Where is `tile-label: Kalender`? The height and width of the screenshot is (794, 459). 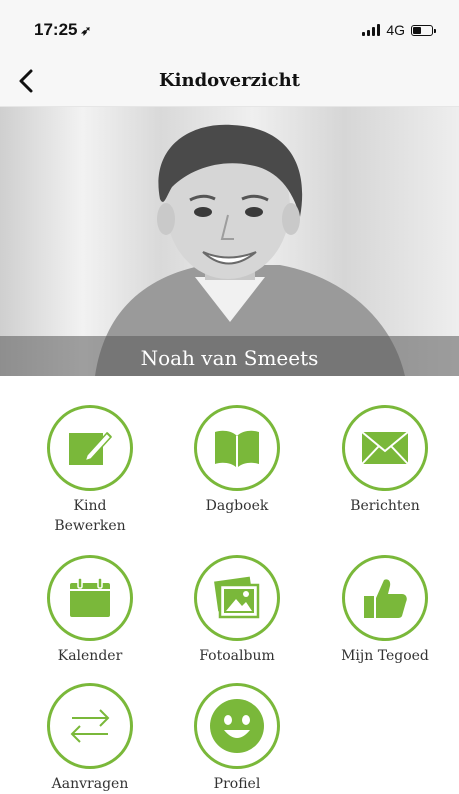
tile-label: Kalender is located at coordinates (90, 656).